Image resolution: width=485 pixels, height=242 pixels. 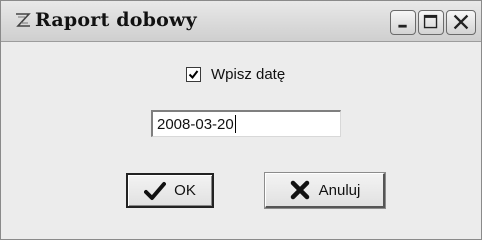 I want to click on close-icon, so click(x=461, y=22).